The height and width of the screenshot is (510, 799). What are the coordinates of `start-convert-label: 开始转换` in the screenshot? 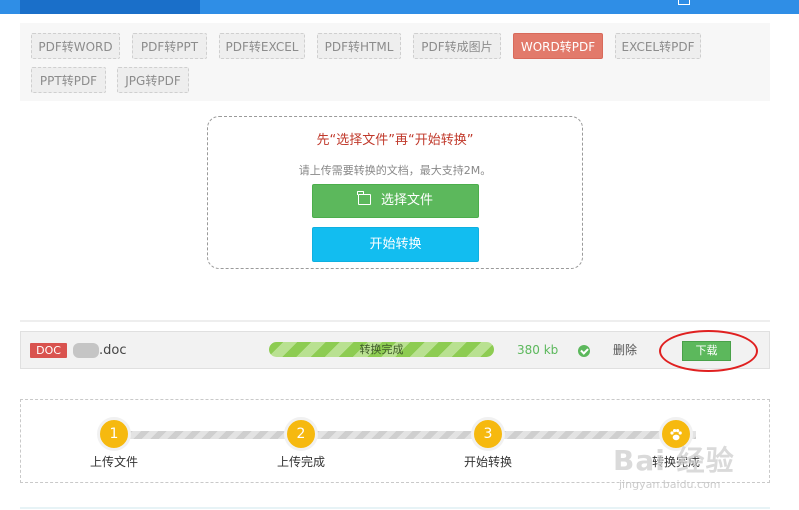 It's located at (395, 244).